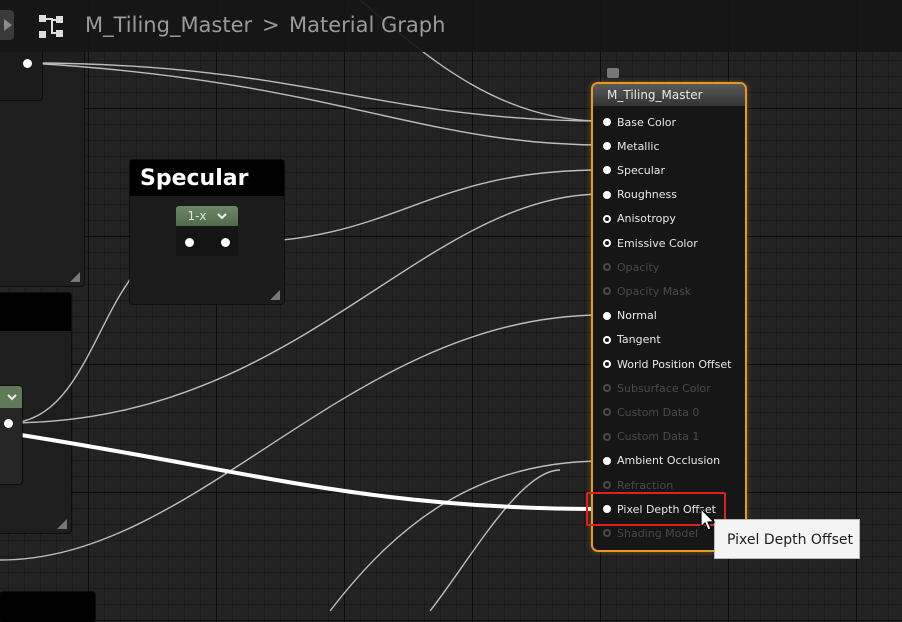 This screenshot has width=902, height=622. Describe the element at coordinates (315, 92) in the screenshot. I see `wire-base-color` at that location.